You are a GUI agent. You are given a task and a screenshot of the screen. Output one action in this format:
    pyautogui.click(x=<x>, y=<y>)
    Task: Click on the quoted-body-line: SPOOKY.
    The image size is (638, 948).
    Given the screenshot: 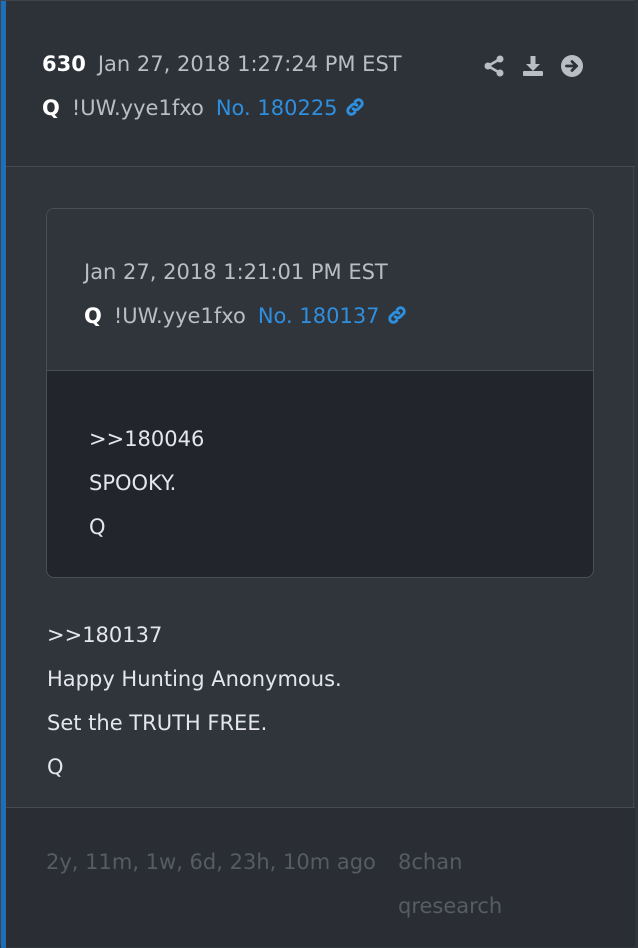 What is the action you would take?
    pyautogui.click(x=133, y=483)
    